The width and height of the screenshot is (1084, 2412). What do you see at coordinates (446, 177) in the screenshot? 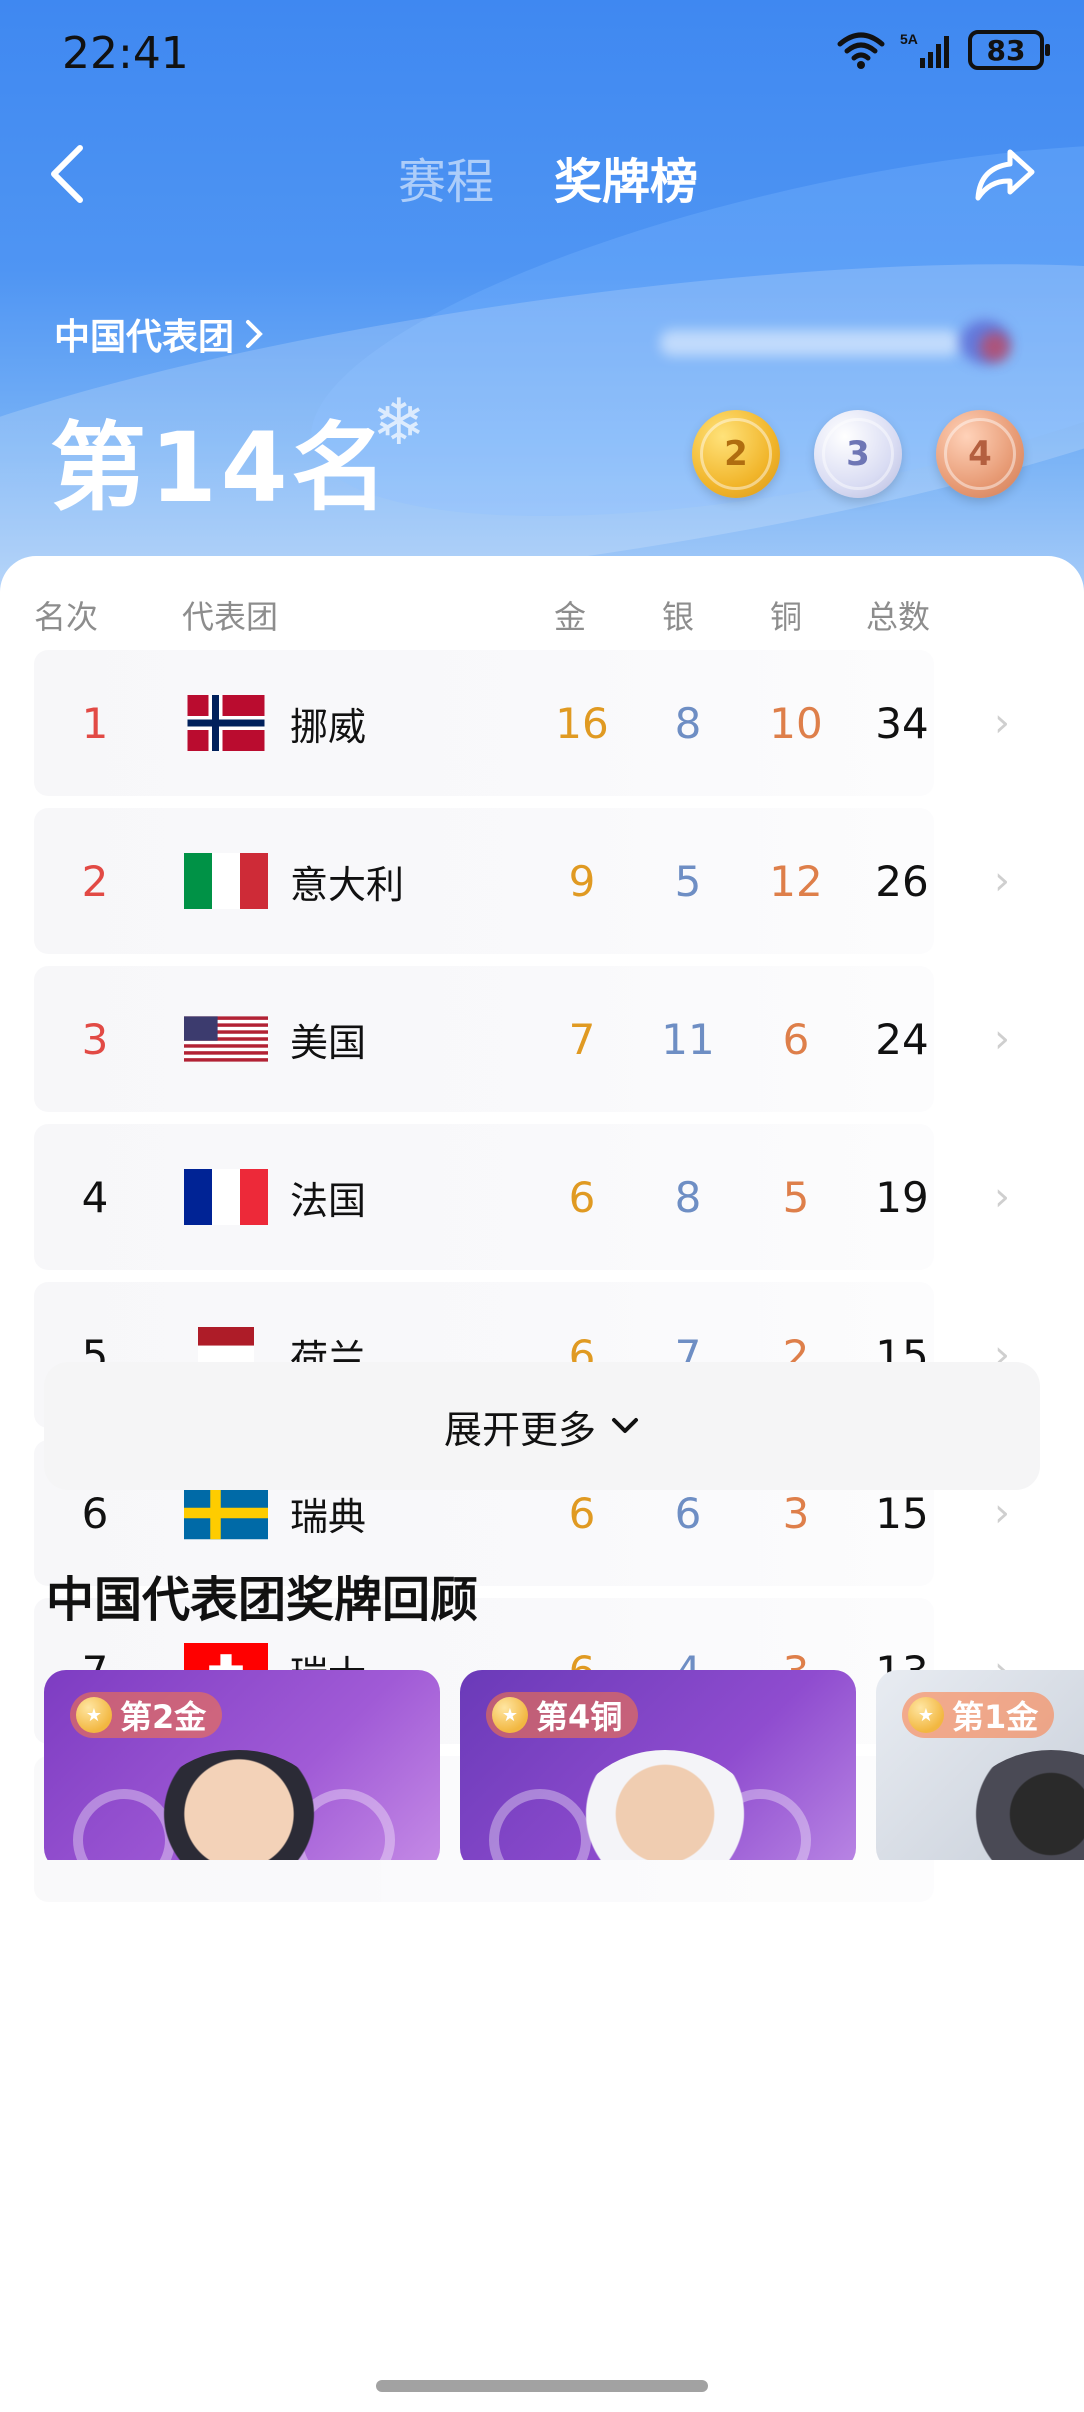
I see `tab-schedule: 赛程` at bounding box center [446, 177].